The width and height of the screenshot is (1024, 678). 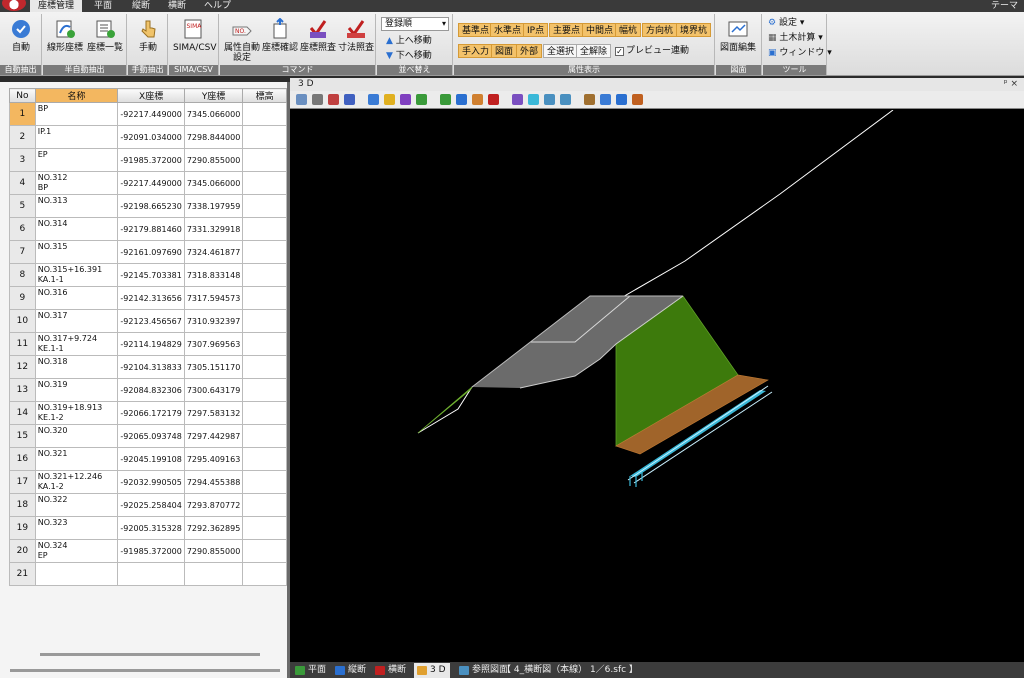 What do you see at coordinates (461, 99) in the screenshot?
I see `select-icon` at bounding box center [461, 99].